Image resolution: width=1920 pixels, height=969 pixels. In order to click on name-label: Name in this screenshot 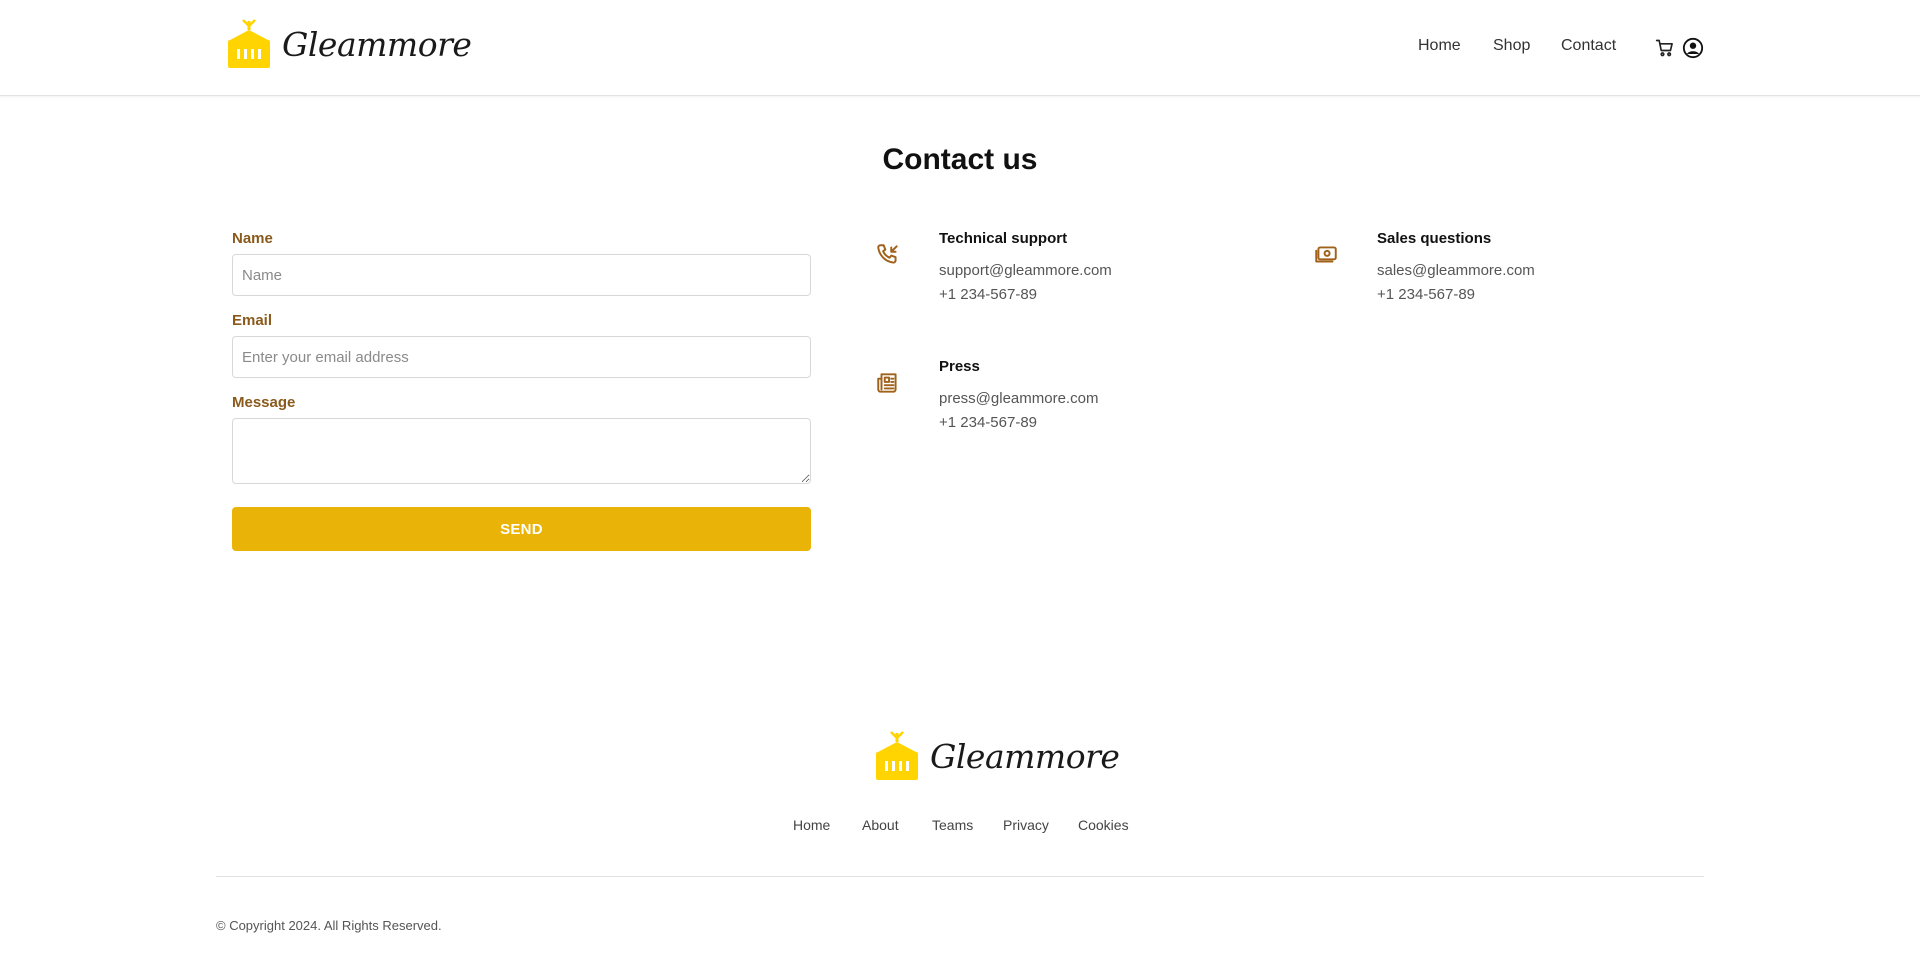, I will do `click(252, 238)`.